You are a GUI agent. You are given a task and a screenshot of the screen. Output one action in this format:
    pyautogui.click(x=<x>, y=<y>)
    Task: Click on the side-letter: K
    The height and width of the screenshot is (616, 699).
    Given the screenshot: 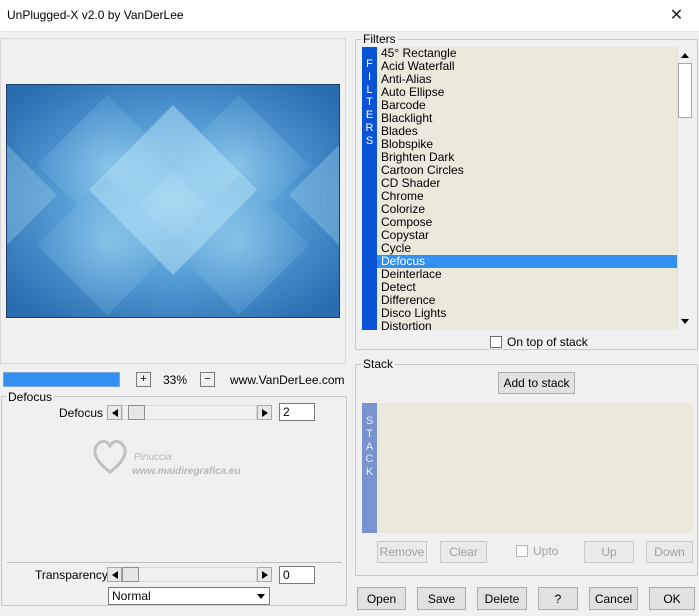 What is the action you would take?
    pyautogui.click(x=369, y=472)
    